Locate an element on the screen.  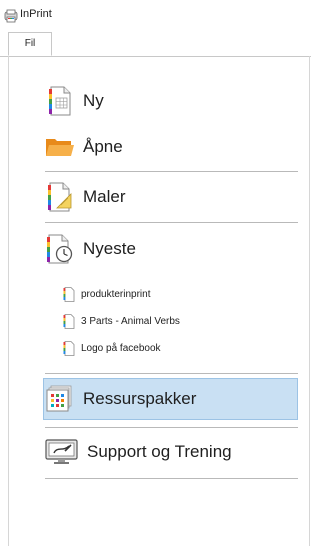
title-bar: InPrint is located at coordinates (155, 14).